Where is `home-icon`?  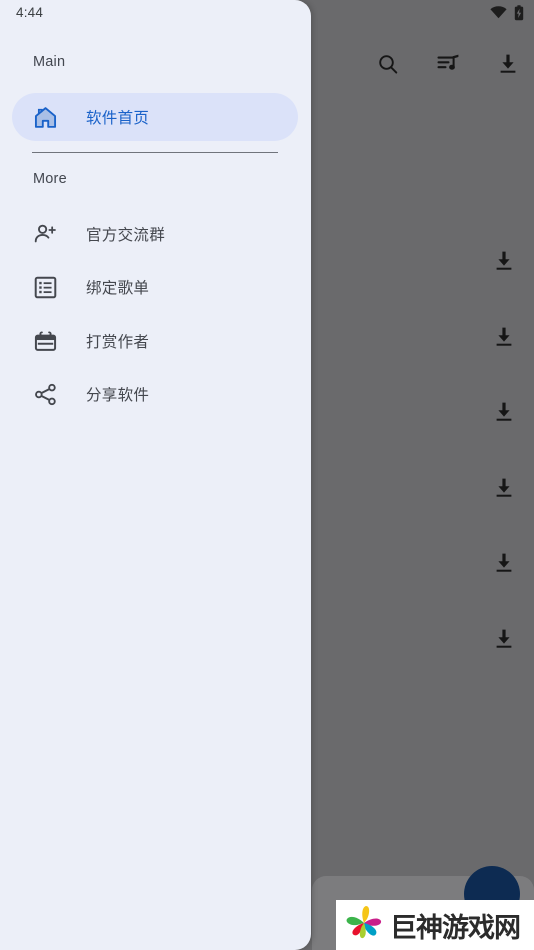 home-icon is located at coordinates (45, 117).